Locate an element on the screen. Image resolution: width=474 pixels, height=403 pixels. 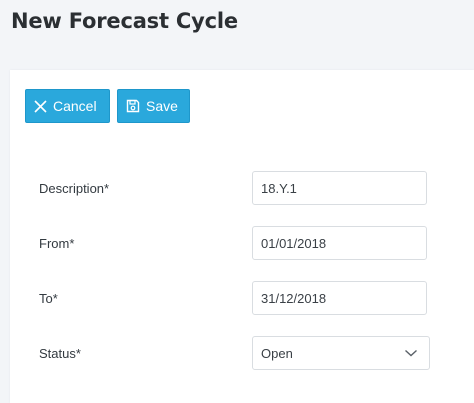
save-button: Save is located at coordinates (153, 106).